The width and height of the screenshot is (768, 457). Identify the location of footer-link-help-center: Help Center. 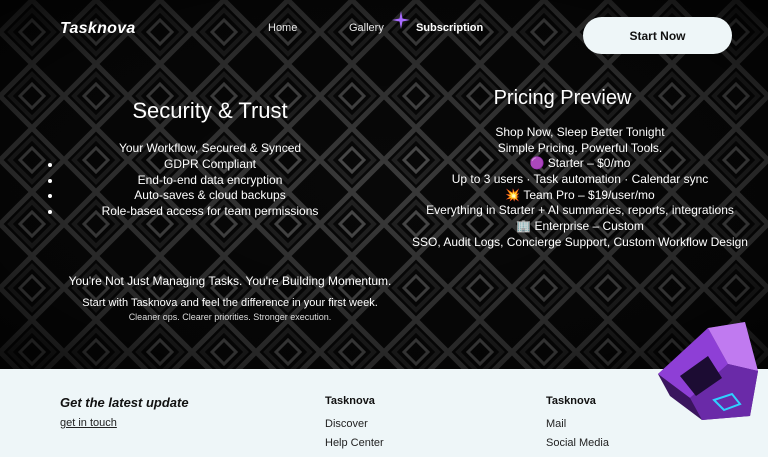
(354, 443).